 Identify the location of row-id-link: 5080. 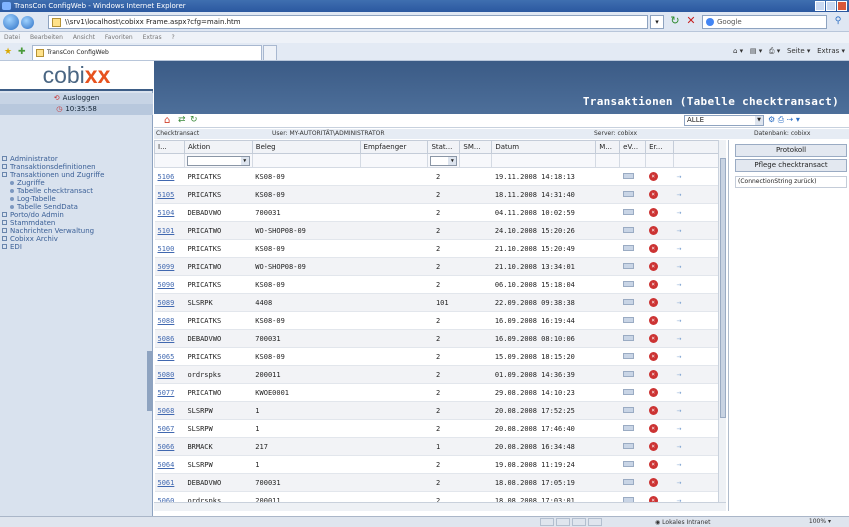
(169, 374).